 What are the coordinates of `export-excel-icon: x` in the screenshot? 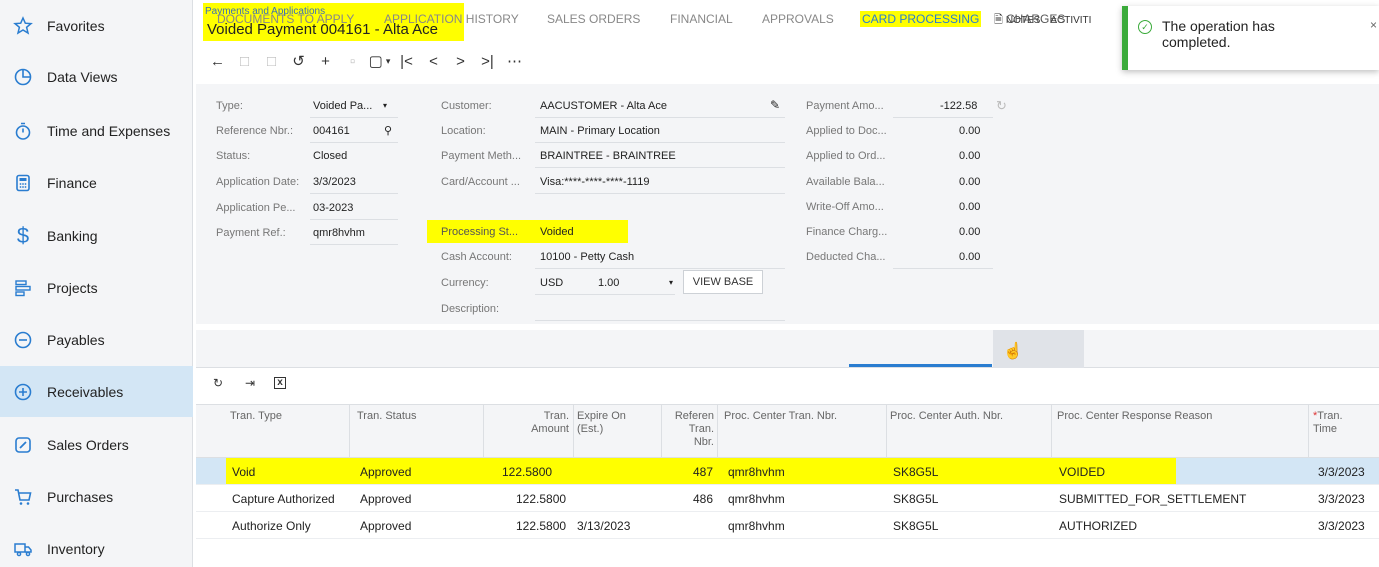 It's located at (280, 383).